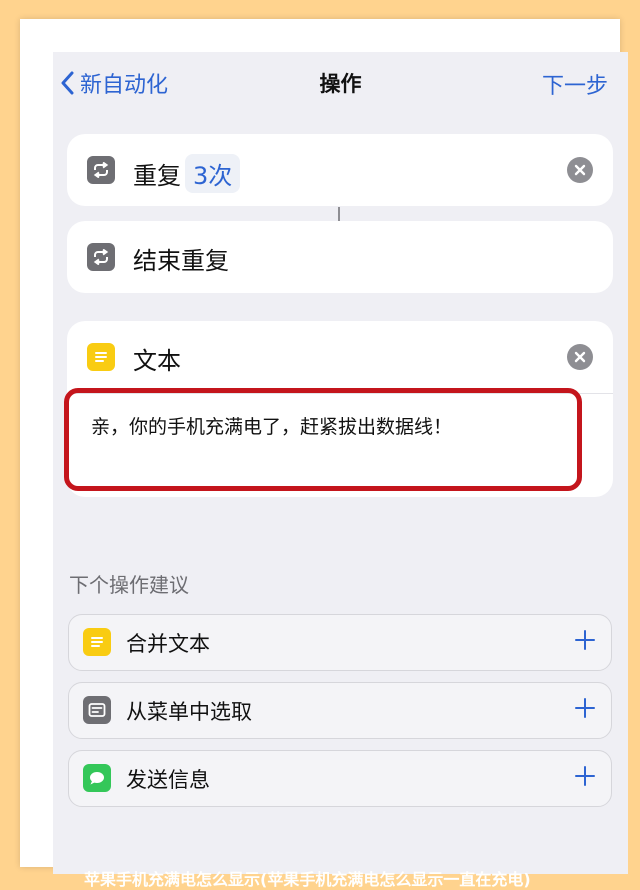 The height and width of the screenshot is (890, 640). Describe the element at coordinates (340, 170) in the screenshot. I see `repeat-action-card: 重复 3次` at that location.